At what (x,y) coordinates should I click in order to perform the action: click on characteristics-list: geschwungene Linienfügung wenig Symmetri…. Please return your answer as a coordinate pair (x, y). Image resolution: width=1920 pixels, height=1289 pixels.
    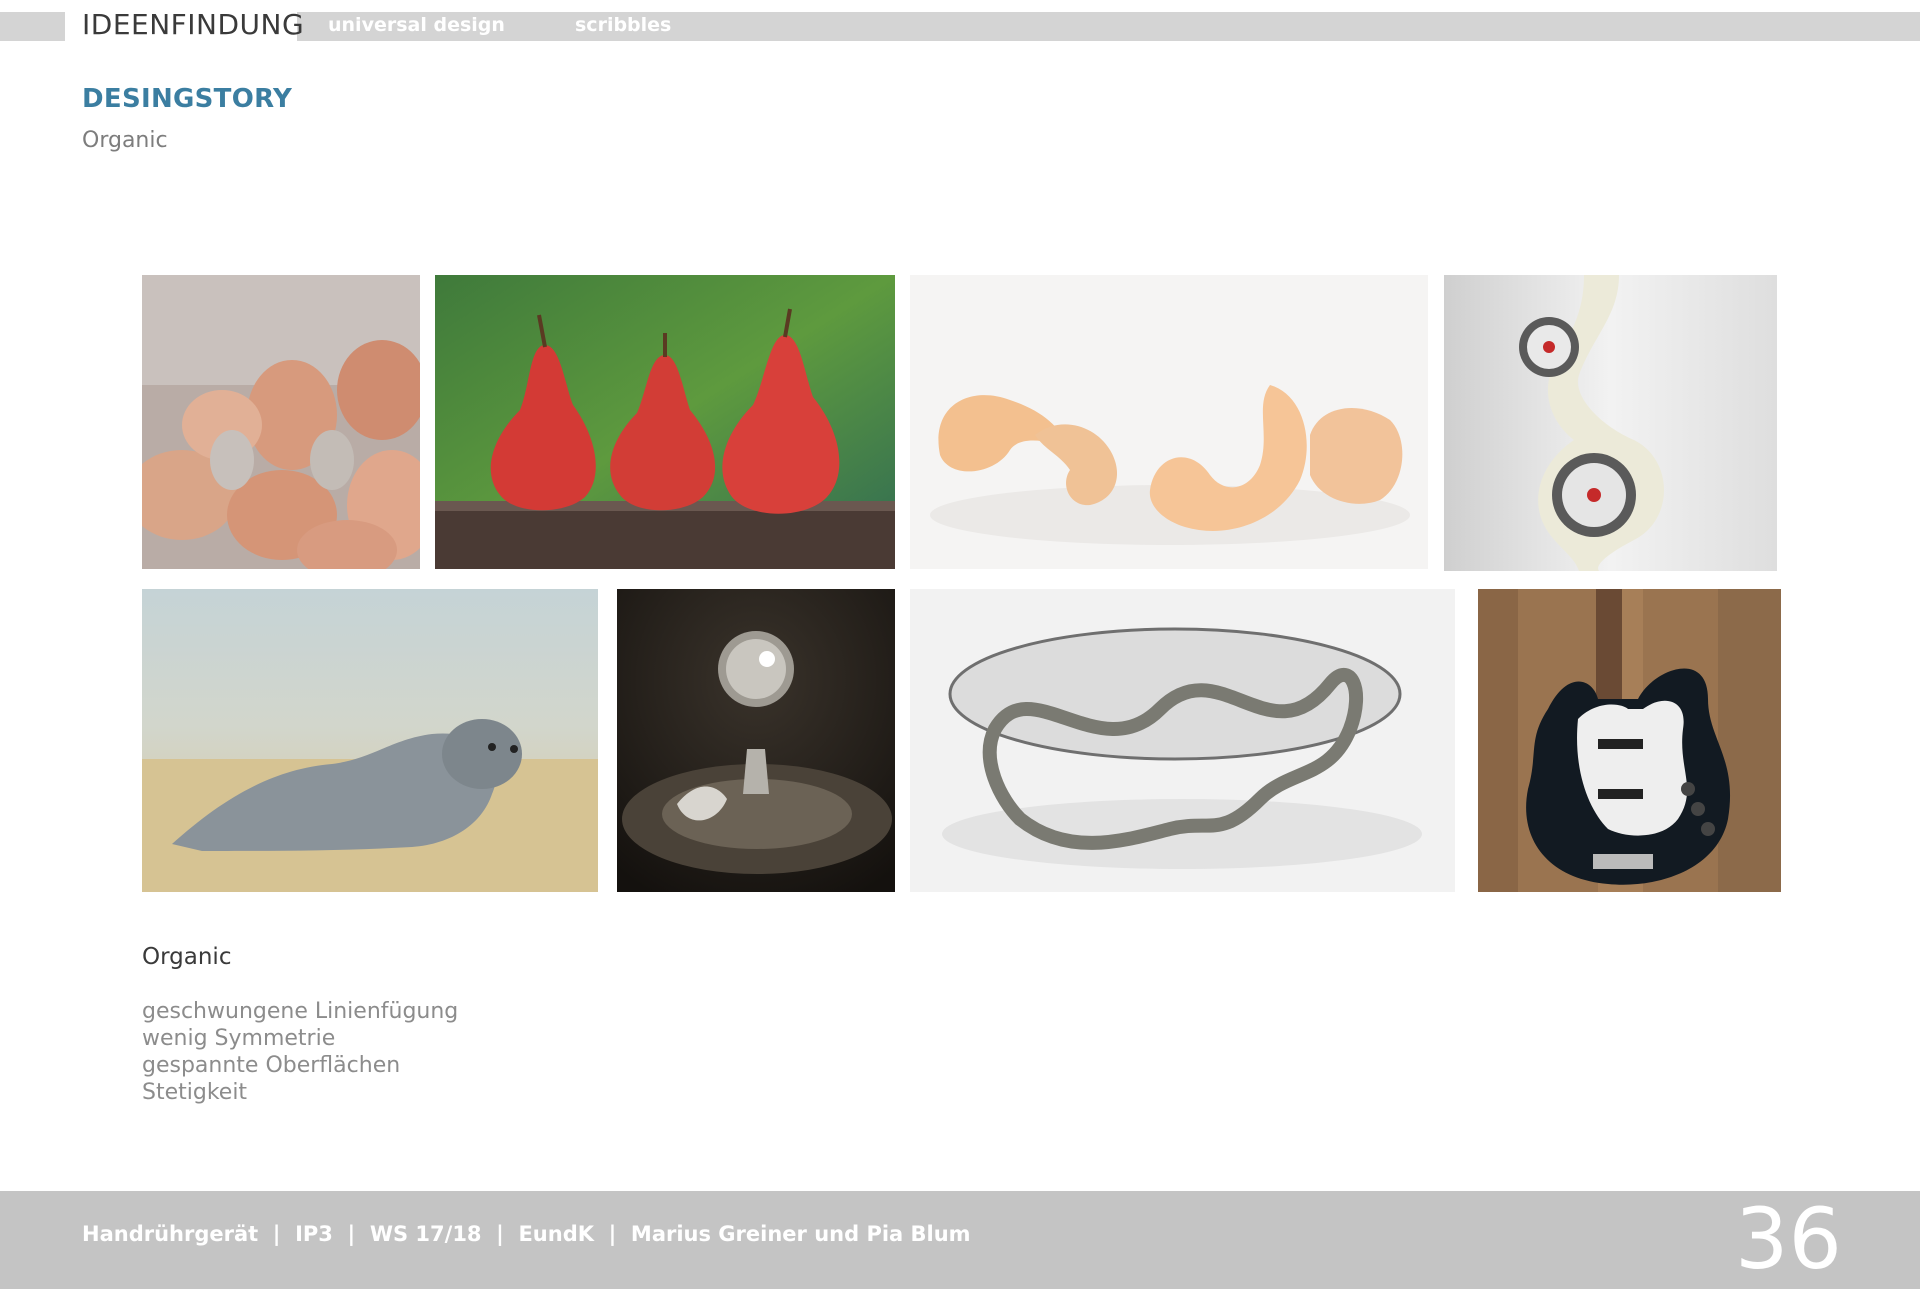
    Looking at the image, I should click on (300, 1052).